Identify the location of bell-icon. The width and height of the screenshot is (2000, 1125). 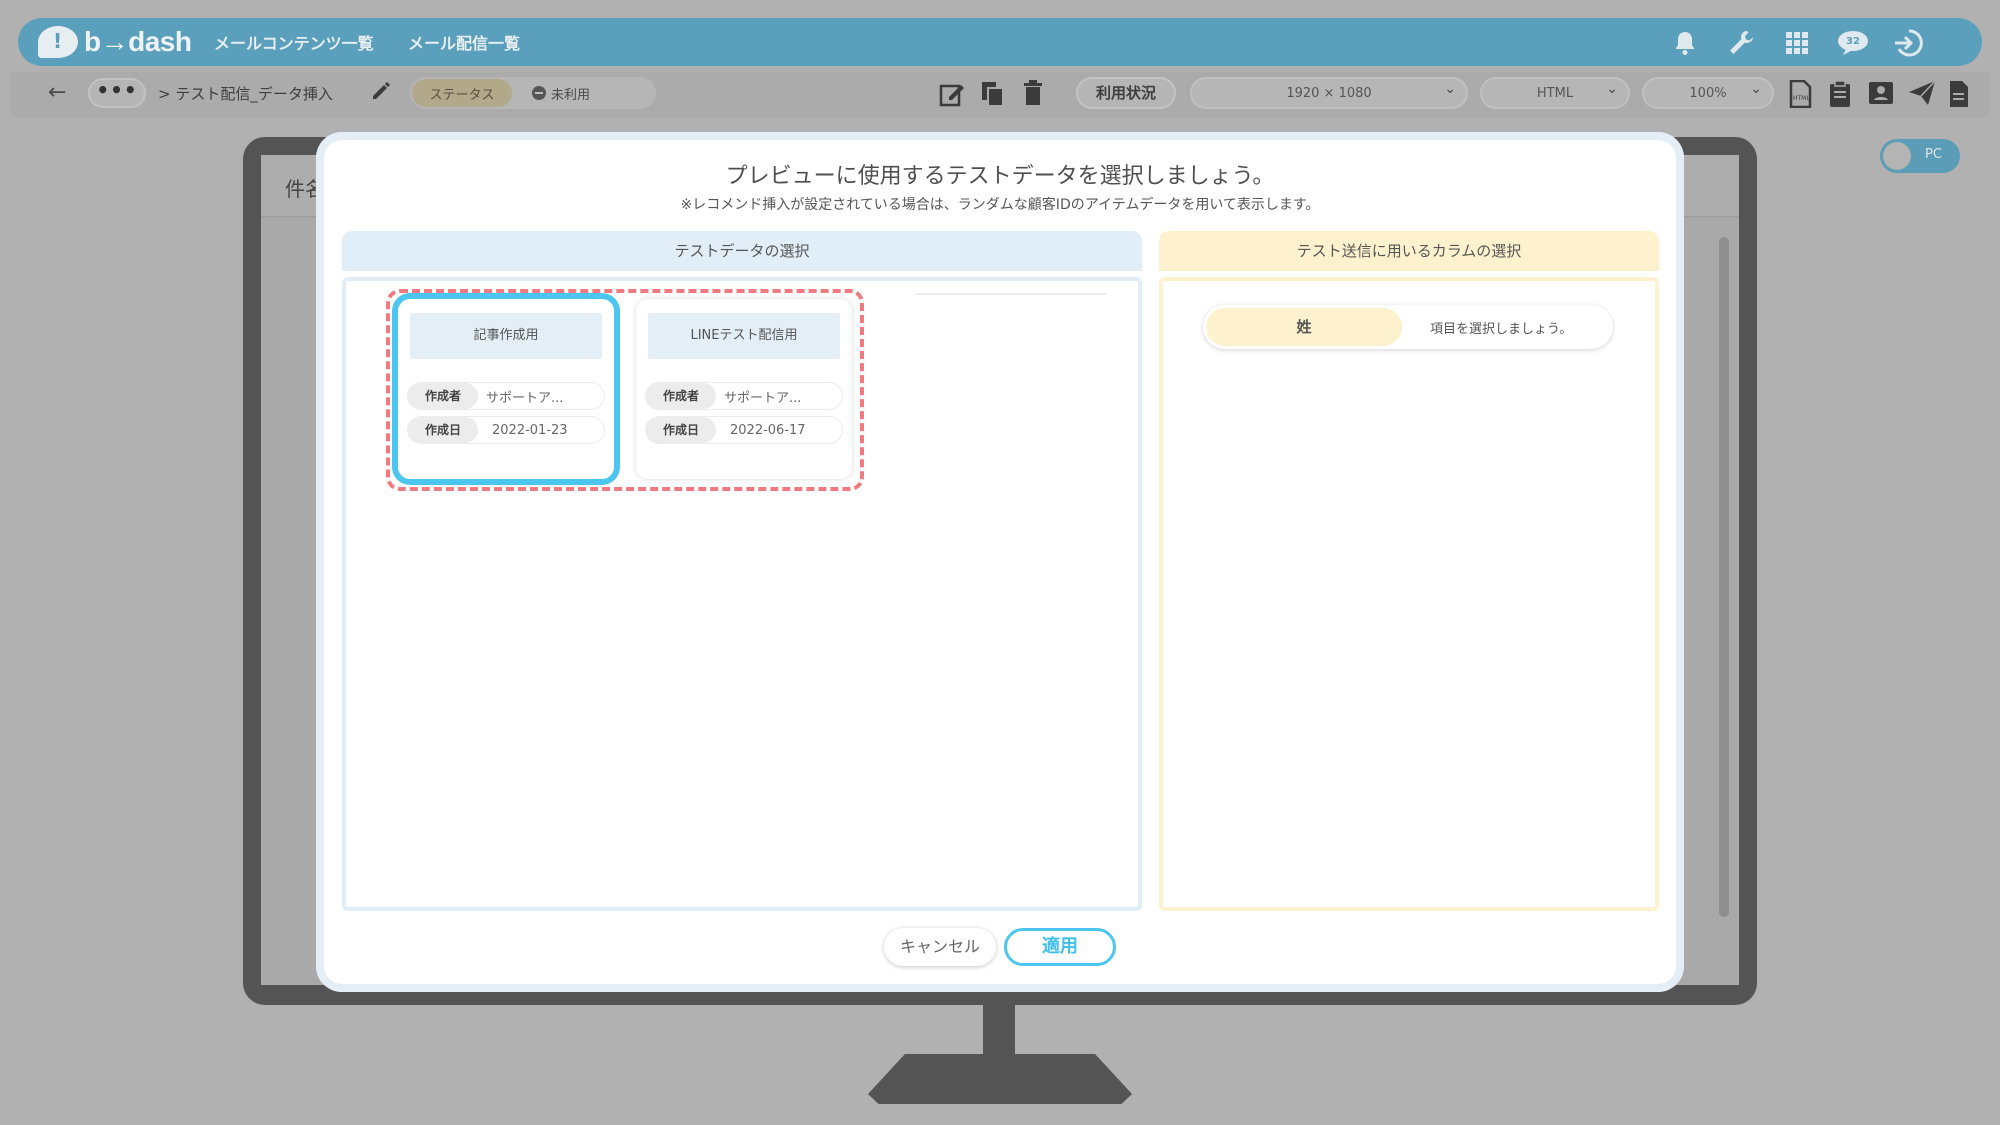
(1685, 43).